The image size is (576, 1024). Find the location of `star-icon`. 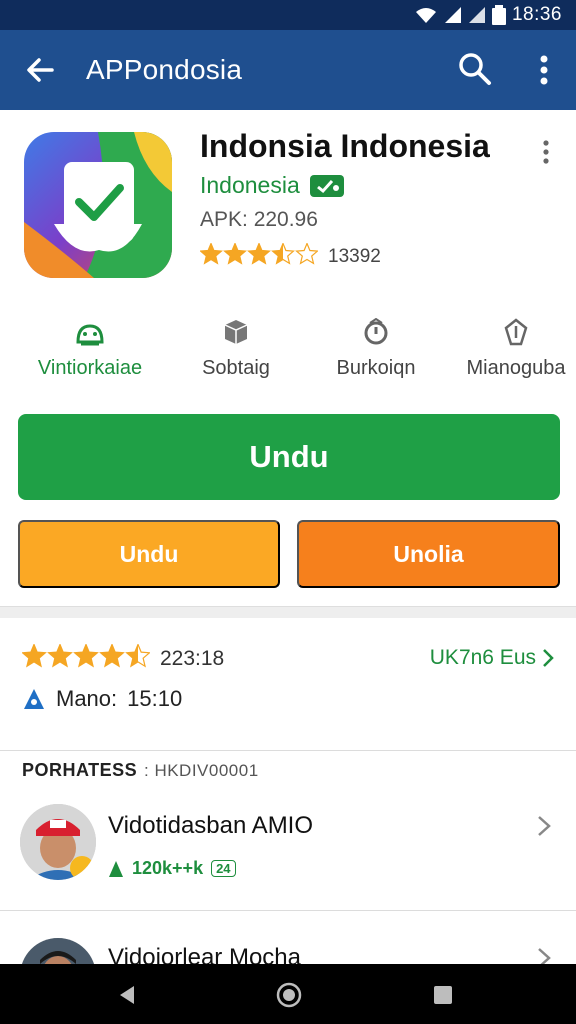

star-icon is located at coordinates (307, 253).